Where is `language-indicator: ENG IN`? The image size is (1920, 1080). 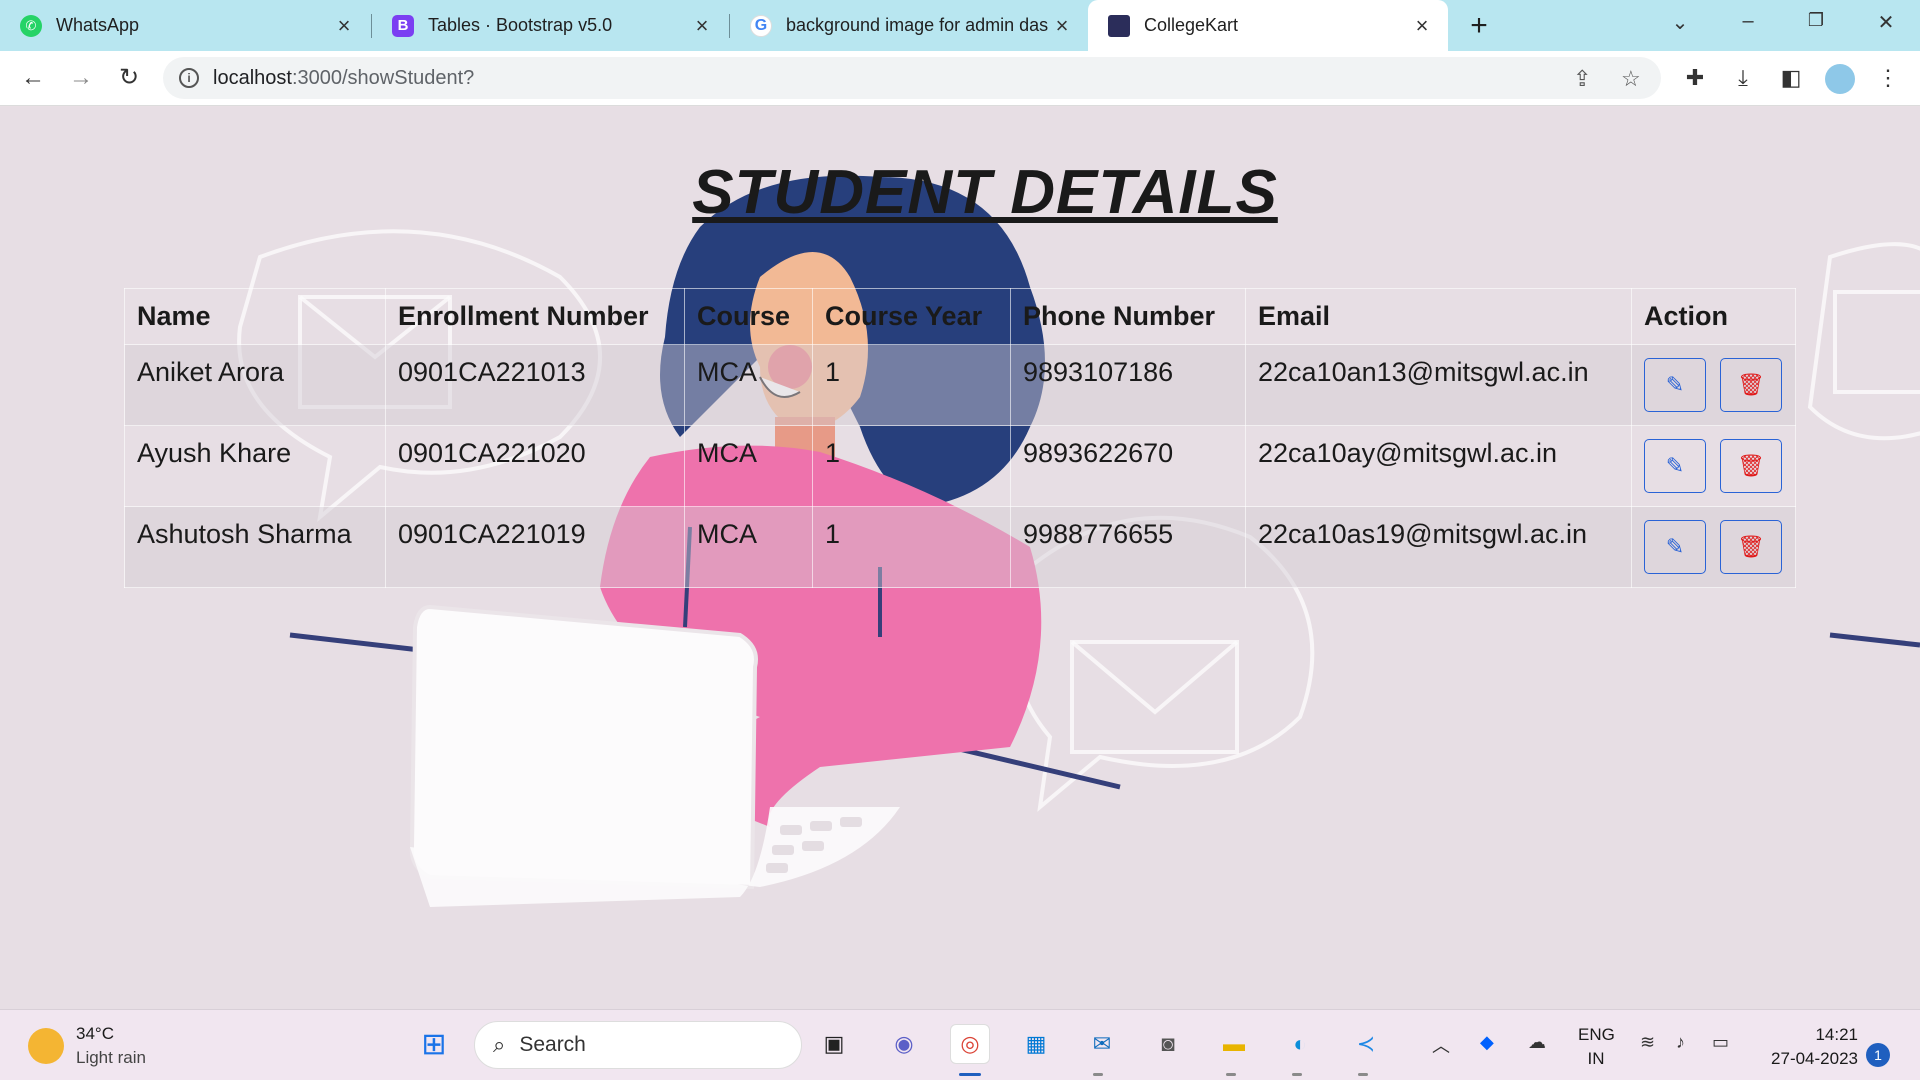
language-indicator: ENG IN is located at coordinates (1596, 1047).